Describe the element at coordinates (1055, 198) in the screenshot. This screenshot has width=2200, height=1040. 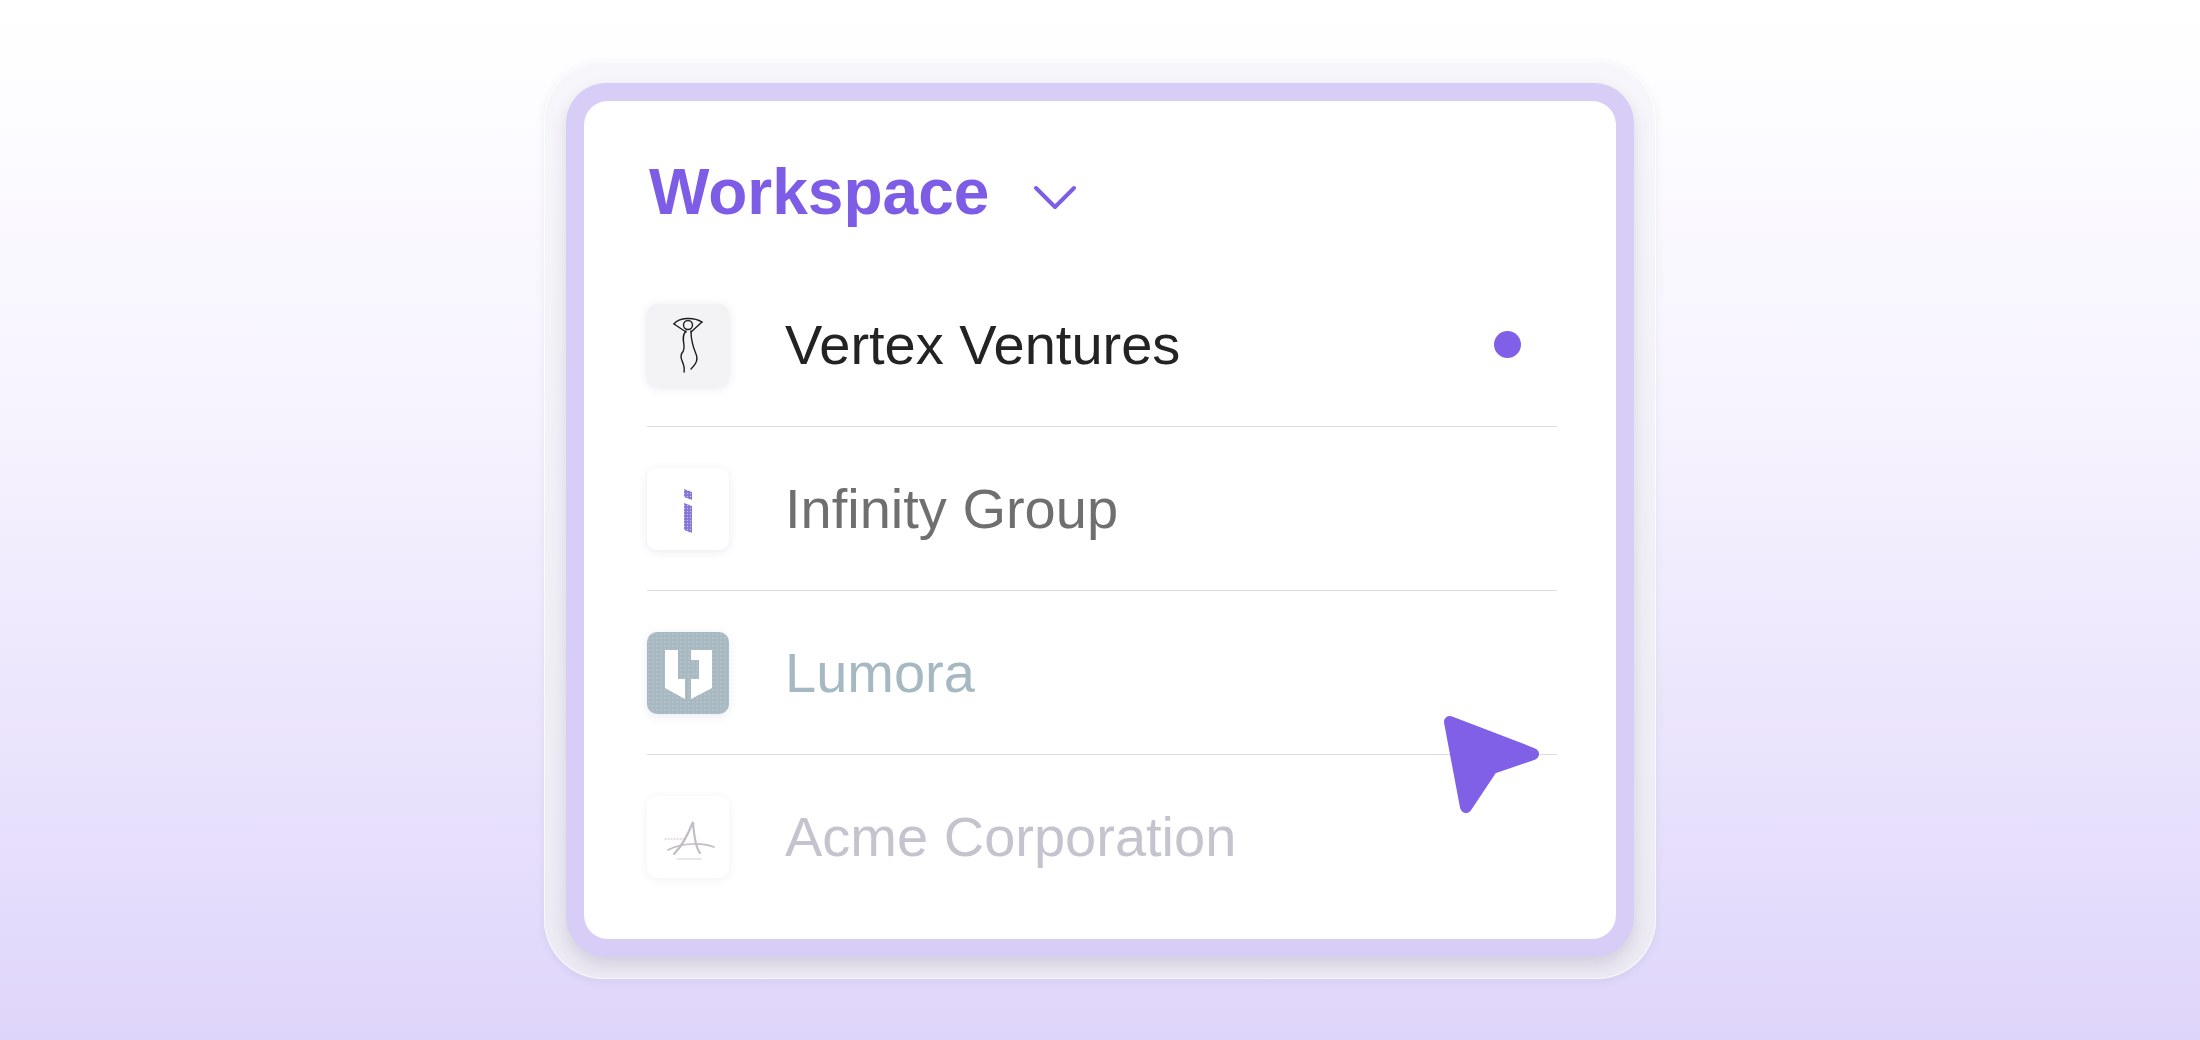
I see `chevron-down-icon` at that location.